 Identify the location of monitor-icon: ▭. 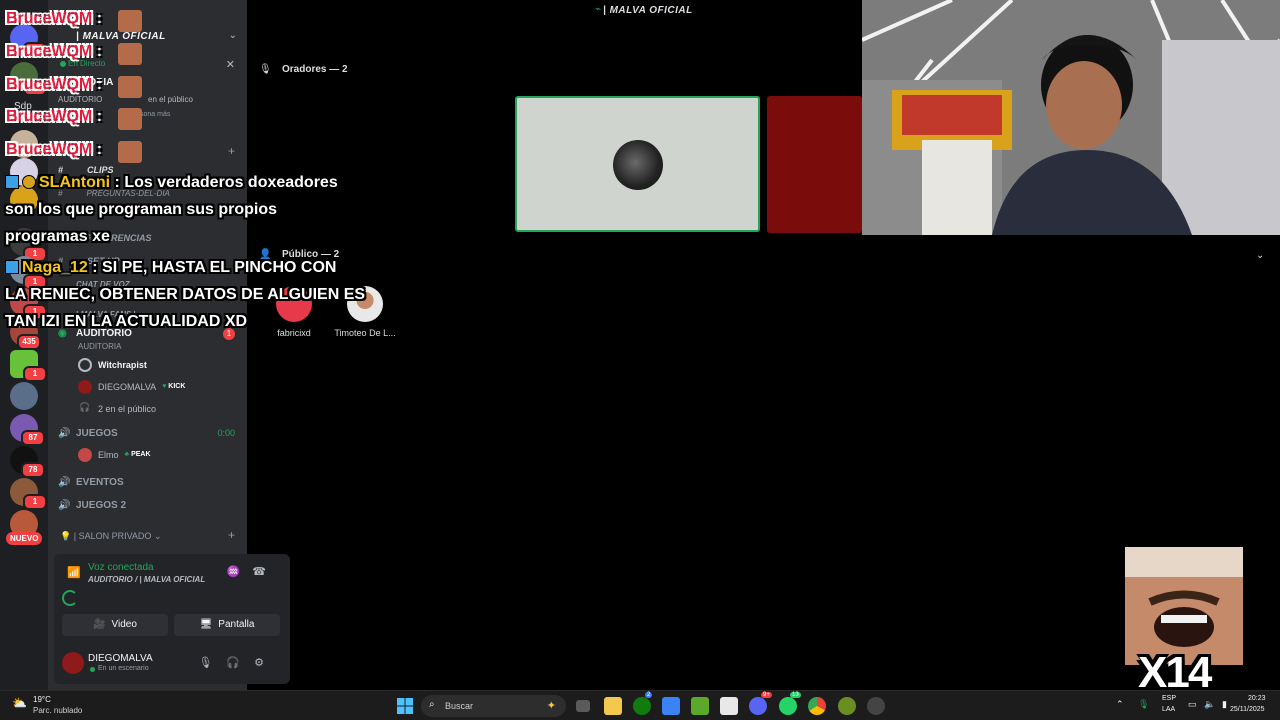
(1192, 704).